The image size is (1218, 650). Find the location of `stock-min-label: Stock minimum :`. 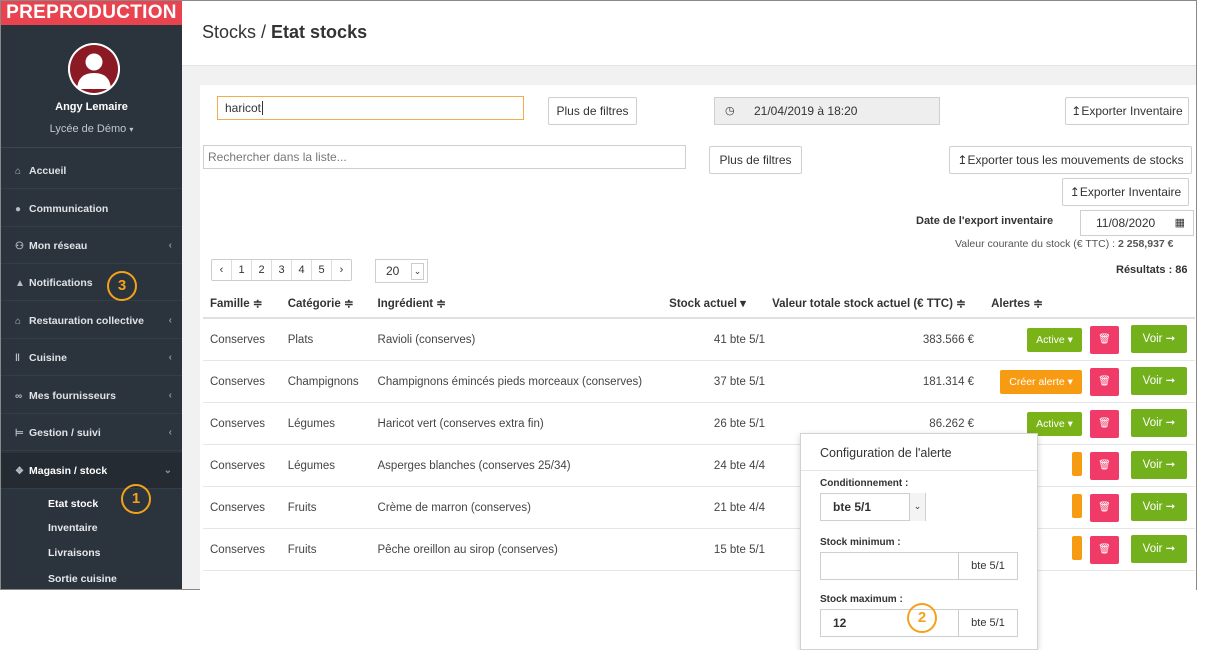

stock-min-label: Stock minimum : is located at coordinates (860, 542).